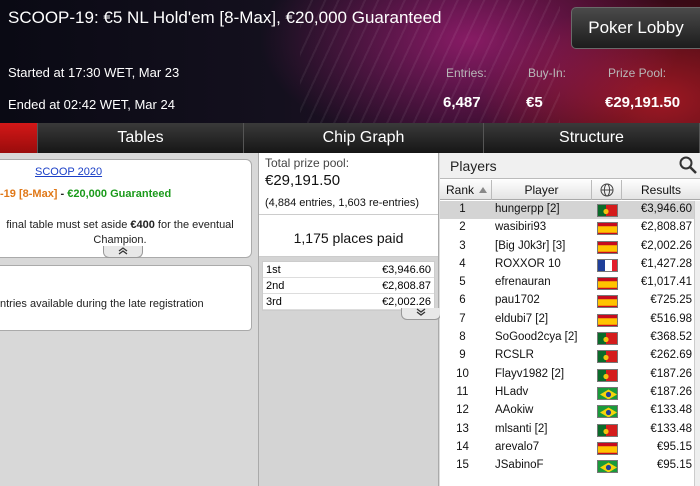 The width and height of the screenshot is (700, 486). What do you see at coordinates (85, 194) in the screenshot?
I see `tournament-subtitle: -19 [8-Max] - €20,000 Guaranteed` at bounding box center [85, 194].